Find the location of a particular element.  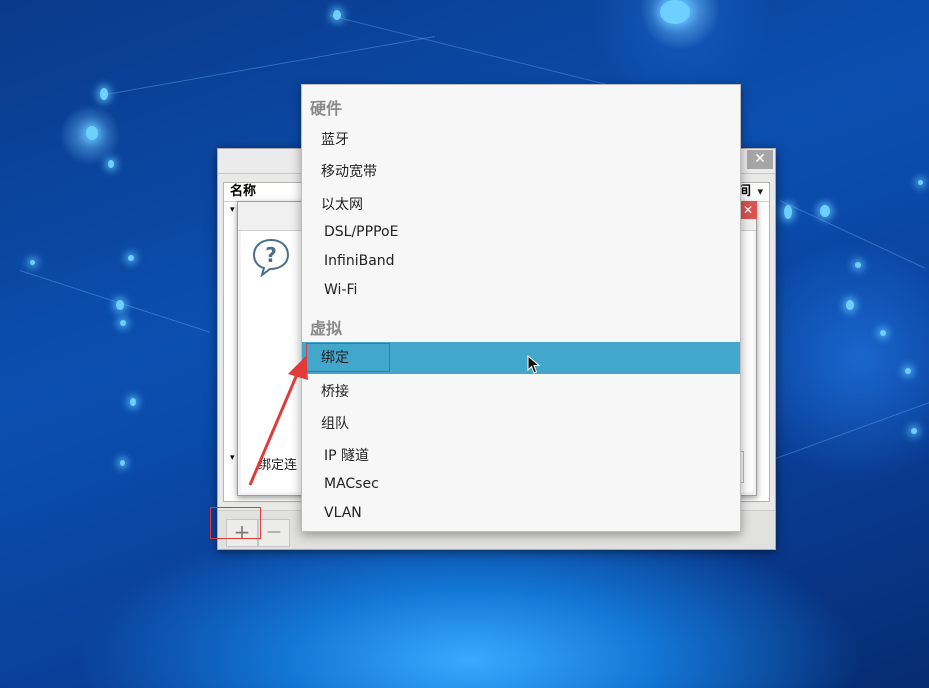

menu-item-ip-tunnel: IP 隧道 is located at coordinates (521, 456).